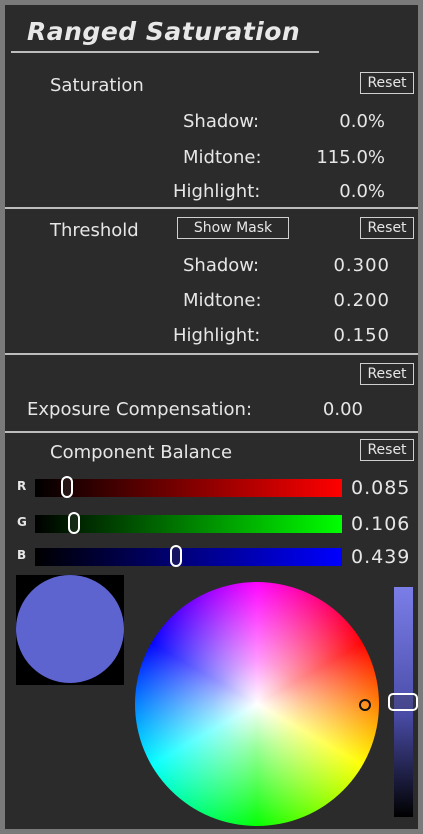 The image size is (423, 834). I want to click on saturation-reset-button: Reset, so click(387, 83).